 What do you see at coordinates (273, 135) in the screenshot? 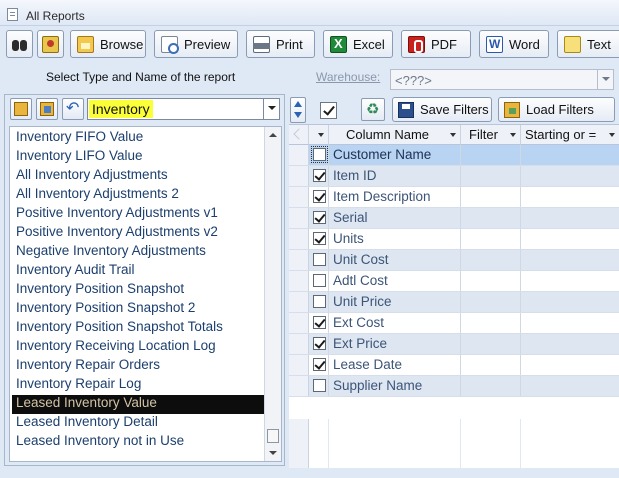
I see `scroll-up-icon` at bounding box center [273, 135].